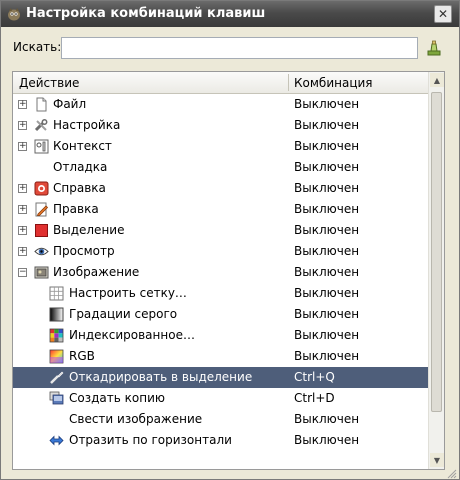 The image size is (460, 480). I want to click on row-label: Справка, so click(79, 188).